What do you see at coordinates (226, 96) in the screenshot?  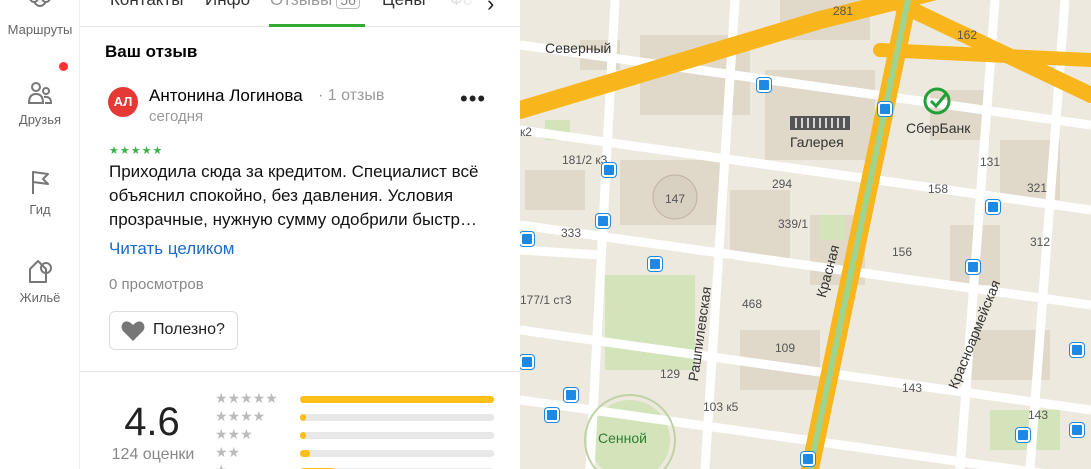 I see `author-name: Антонина Логинова` at bounding box center [226, 96].